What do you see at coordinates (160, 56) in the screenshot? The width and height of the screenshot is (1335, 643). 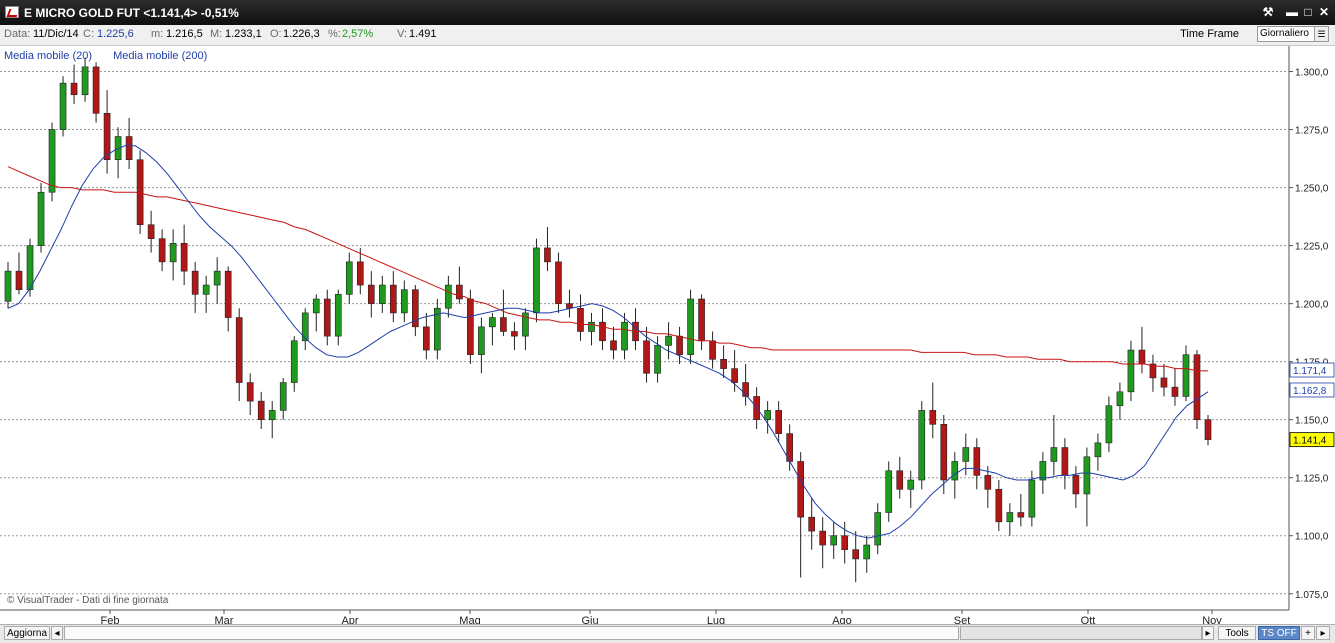 I see `legend-ma200: Media mobile (200)` at bounding box center [160, 56].